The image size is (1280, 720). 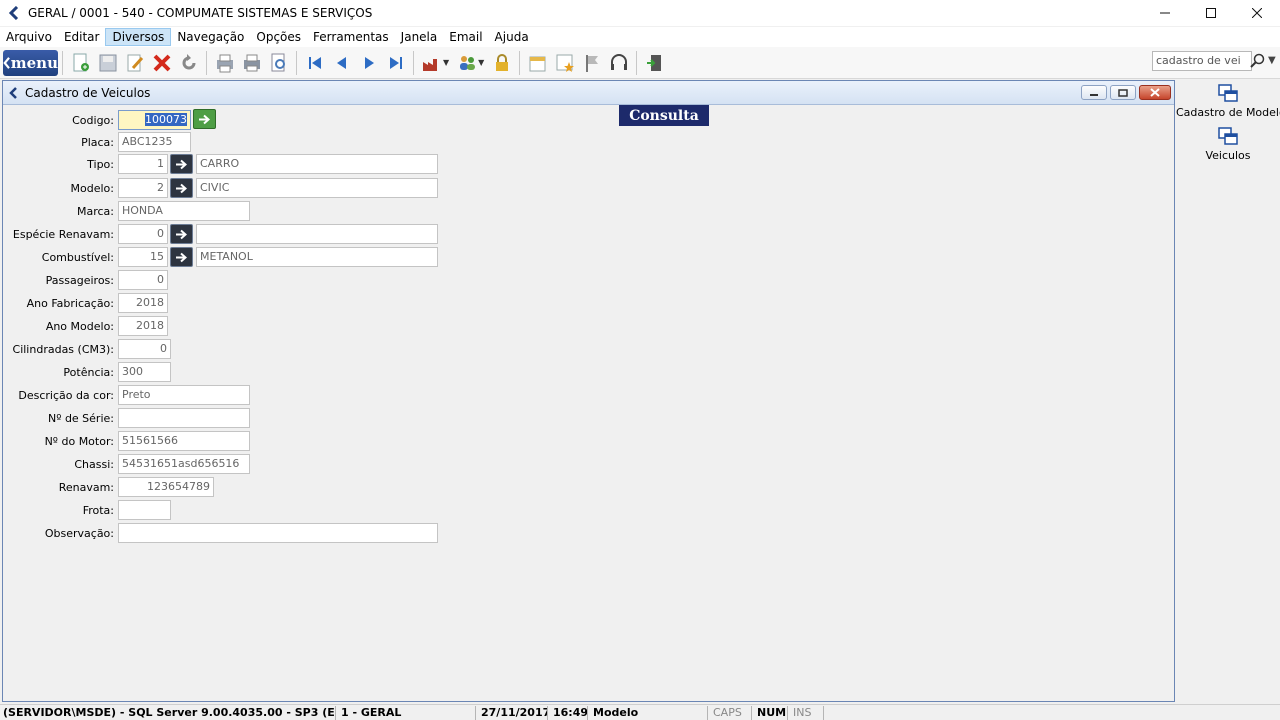 I want to click on search-input: cadastro de vei, so click(x=1202, y=61).